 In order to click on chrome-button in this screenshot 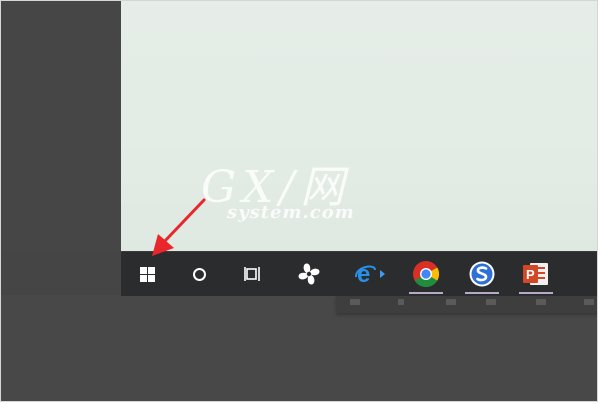, I will do `click(426, 274)`.